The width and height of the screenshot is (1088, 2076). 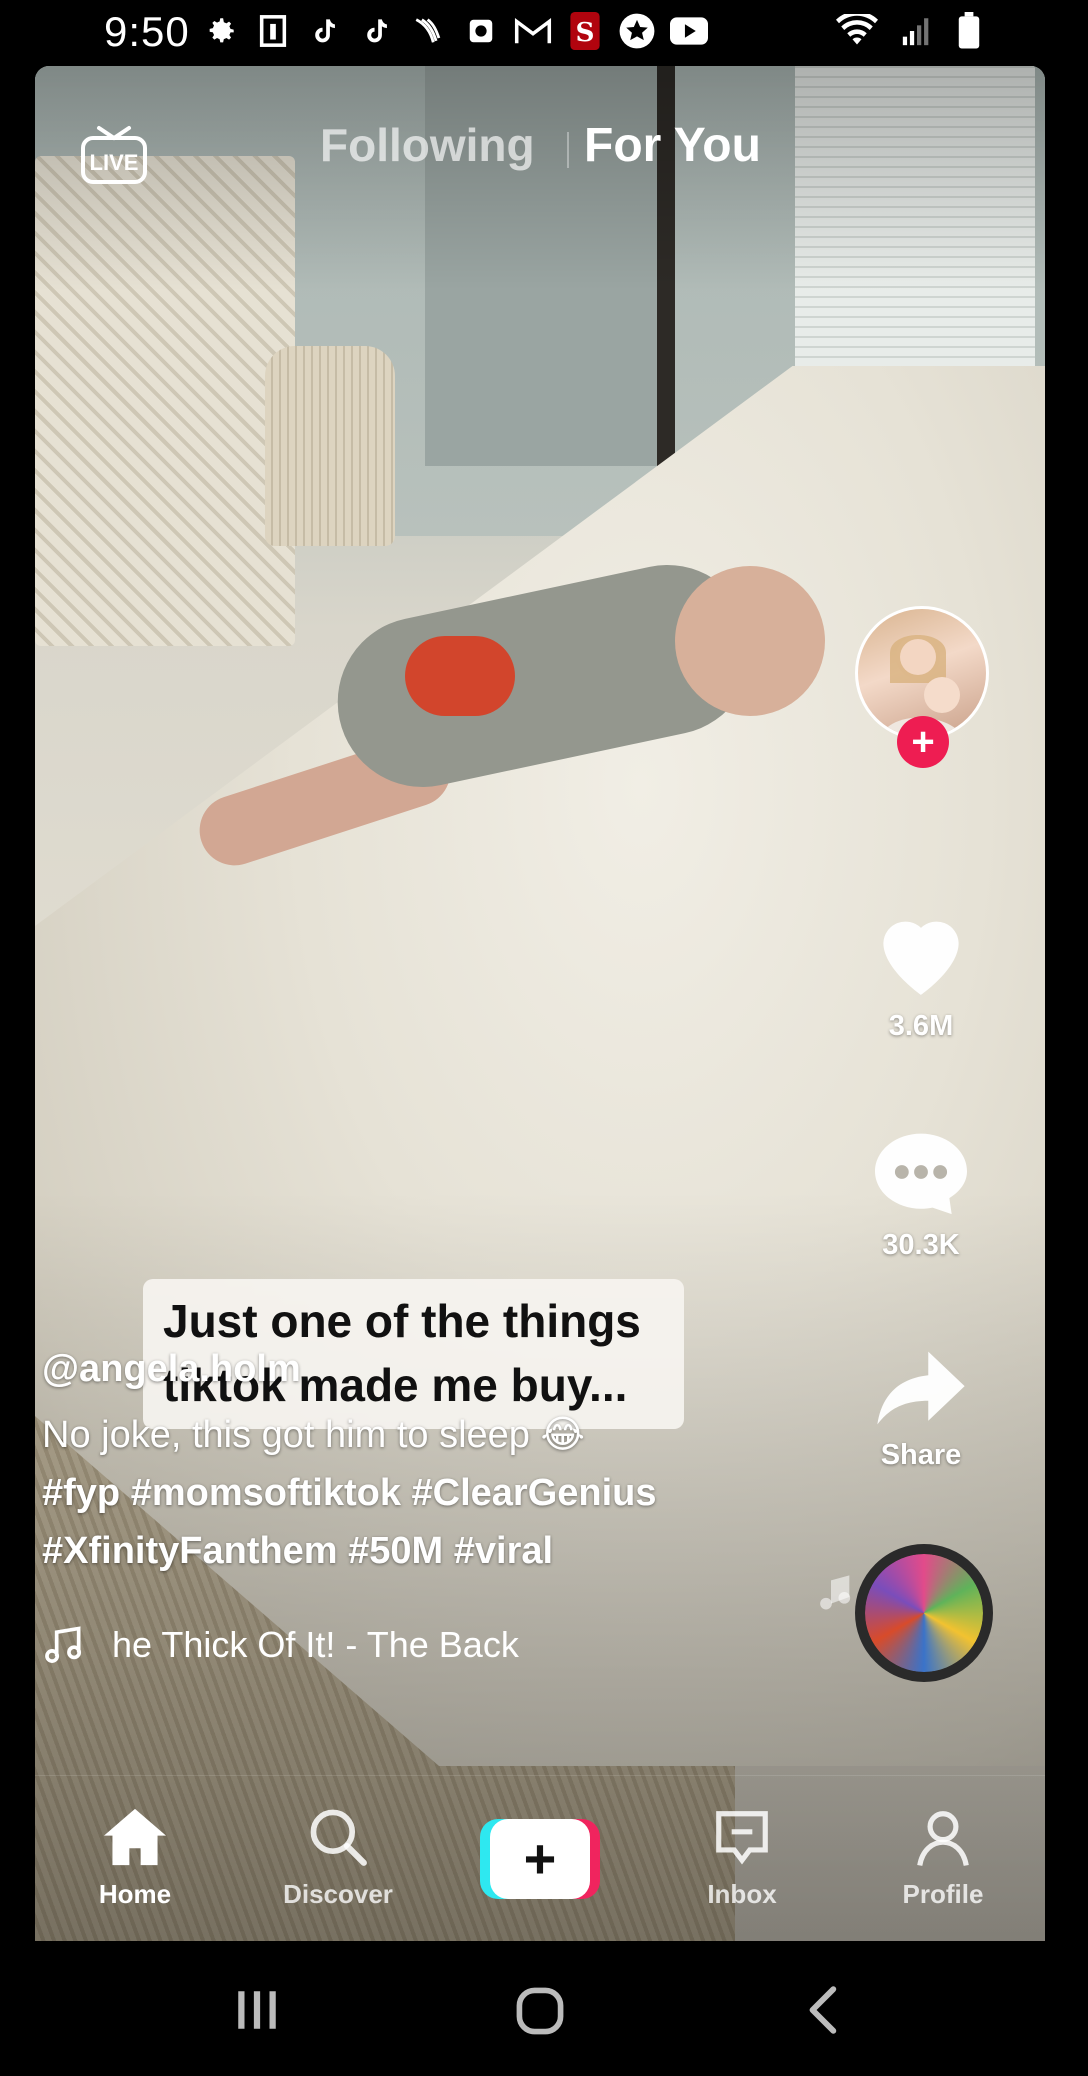 I want to click on comment-count: 30.3K, so click(x=921, y=1245).